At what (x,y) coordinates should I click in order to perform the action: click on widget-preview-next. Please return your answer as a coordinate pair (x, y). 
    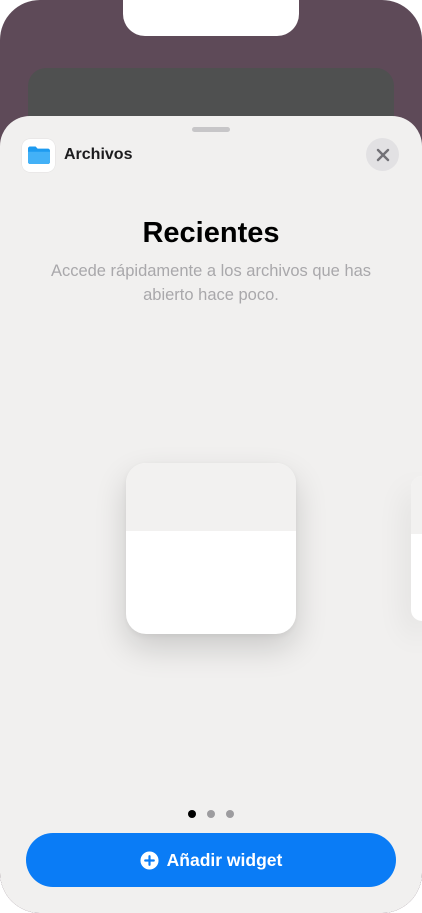
    Looking at the image, I should click on (416, 548).